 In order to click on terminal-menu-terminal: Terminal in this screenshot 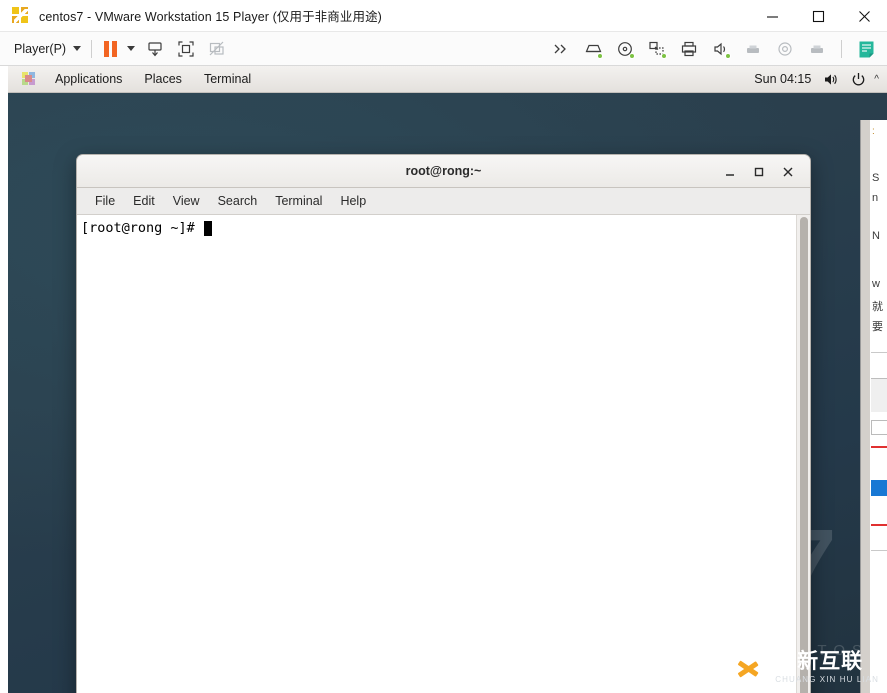, I will do `click(298, 201)`.